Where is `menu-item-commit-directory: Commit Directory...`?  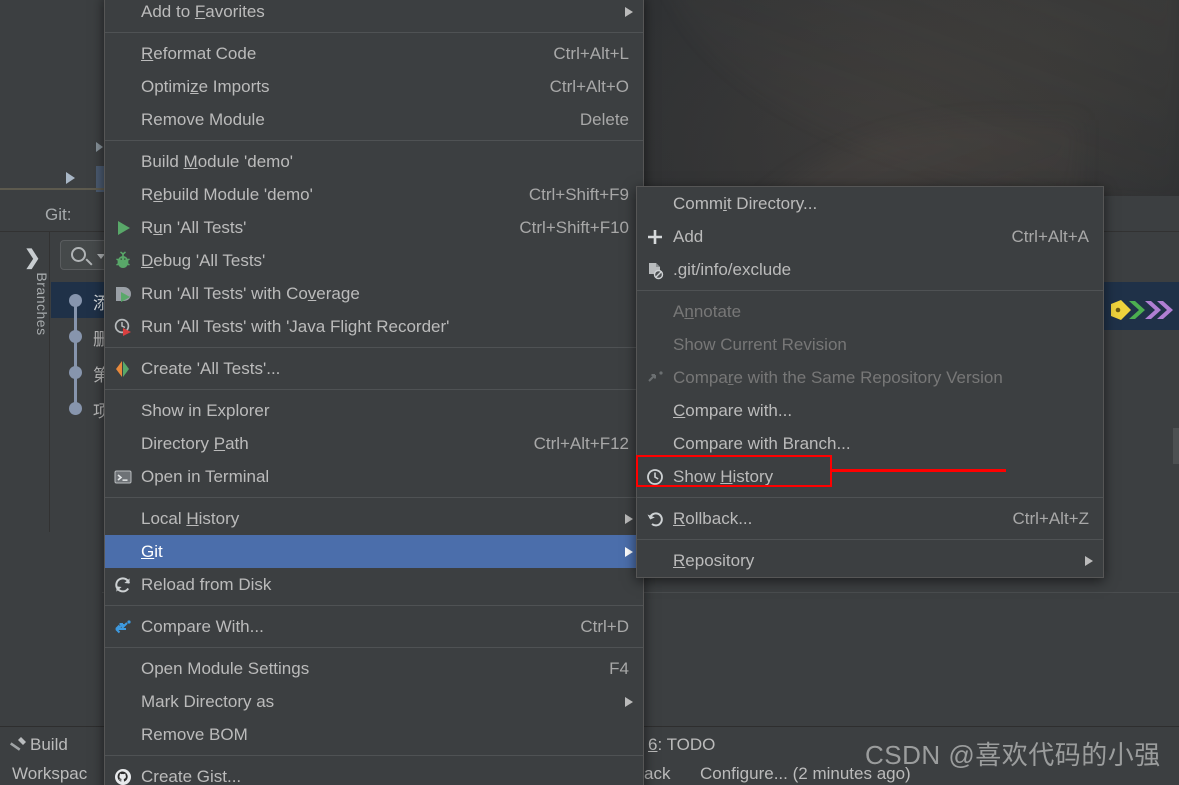
menu-item-commit-directory: Commit Directory... is located at coordinates (870, 203).